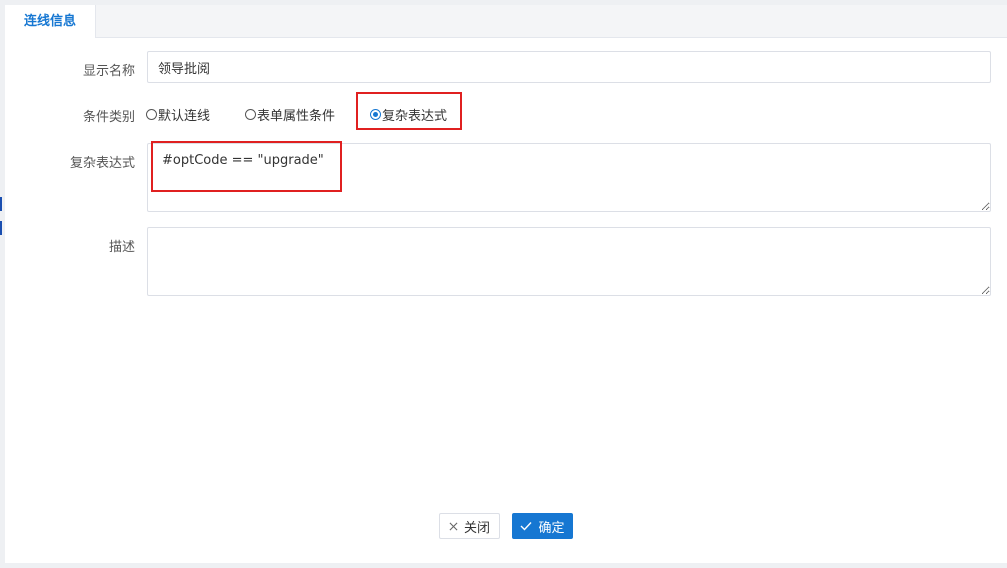 The height and width of the screenshot is (568, 1007). What do you see at coordinates (1, 204) in the screenshot?
I see `left-edge-marker-top` at bounding box center [1, 204].